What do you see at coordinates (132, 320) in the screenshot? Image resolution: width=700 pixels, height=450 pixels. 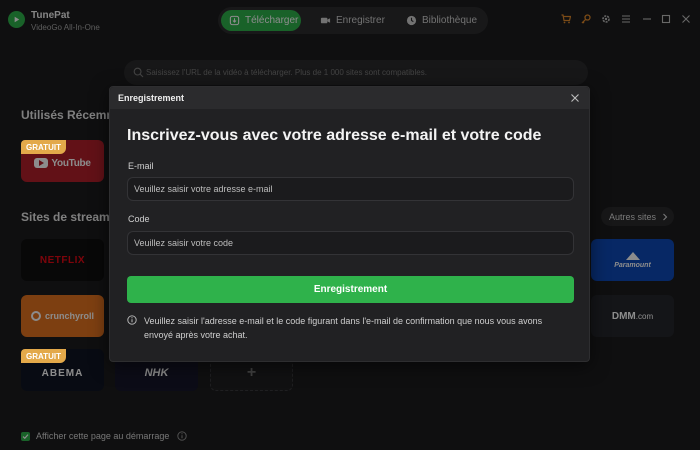 I see `info-icon` at bounding box center [132, 320].